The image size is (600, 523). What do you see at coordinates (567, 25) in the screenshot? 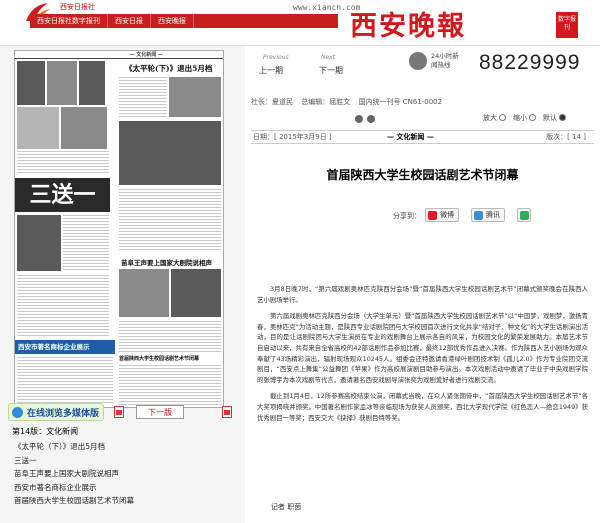
I see `masthead-badge: 数字报刊` at bounding box center [567, 25].